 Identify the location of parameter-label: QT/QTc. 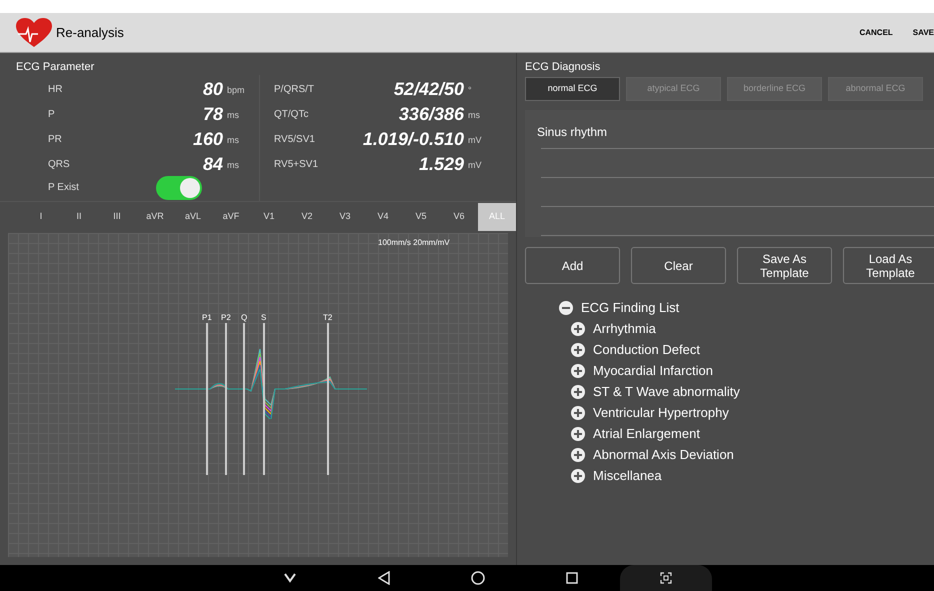
(292, 115).